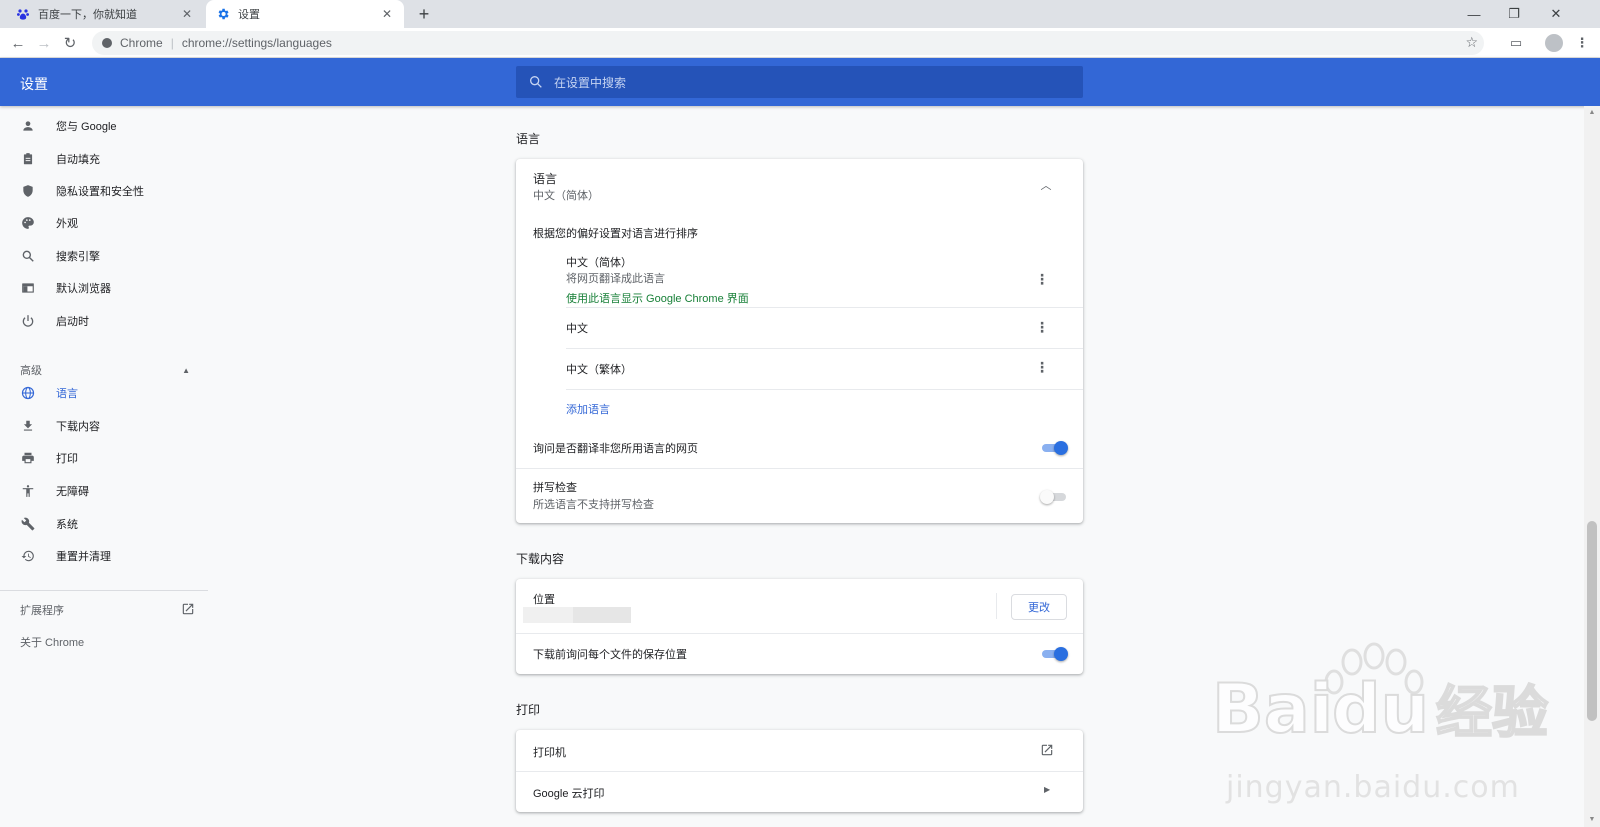 The width and height of the screenshot is (1600, 827). Describe the element at coordinates (52, 642) in the screenshot. I see `sidebar-item-about-chrome: 关于 Chrome` at that location.